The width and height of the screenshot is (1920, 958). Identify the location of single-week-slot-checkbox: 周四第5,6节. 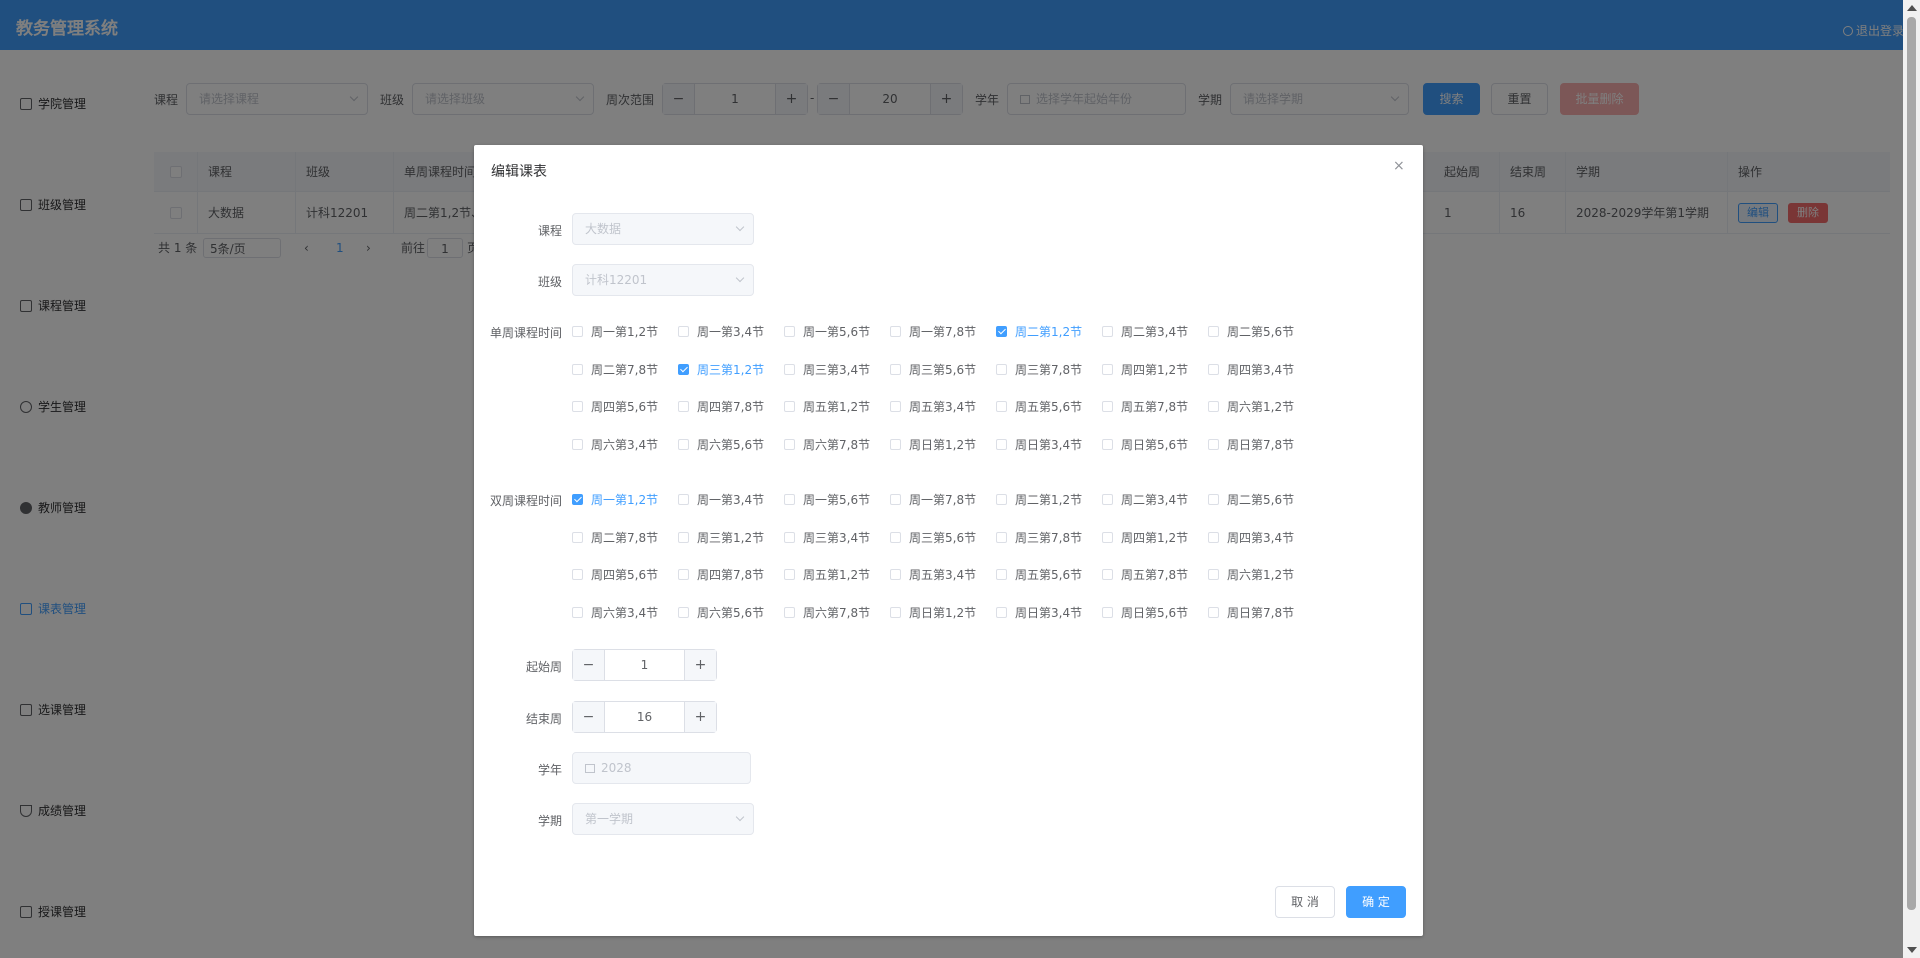
(615, 407).